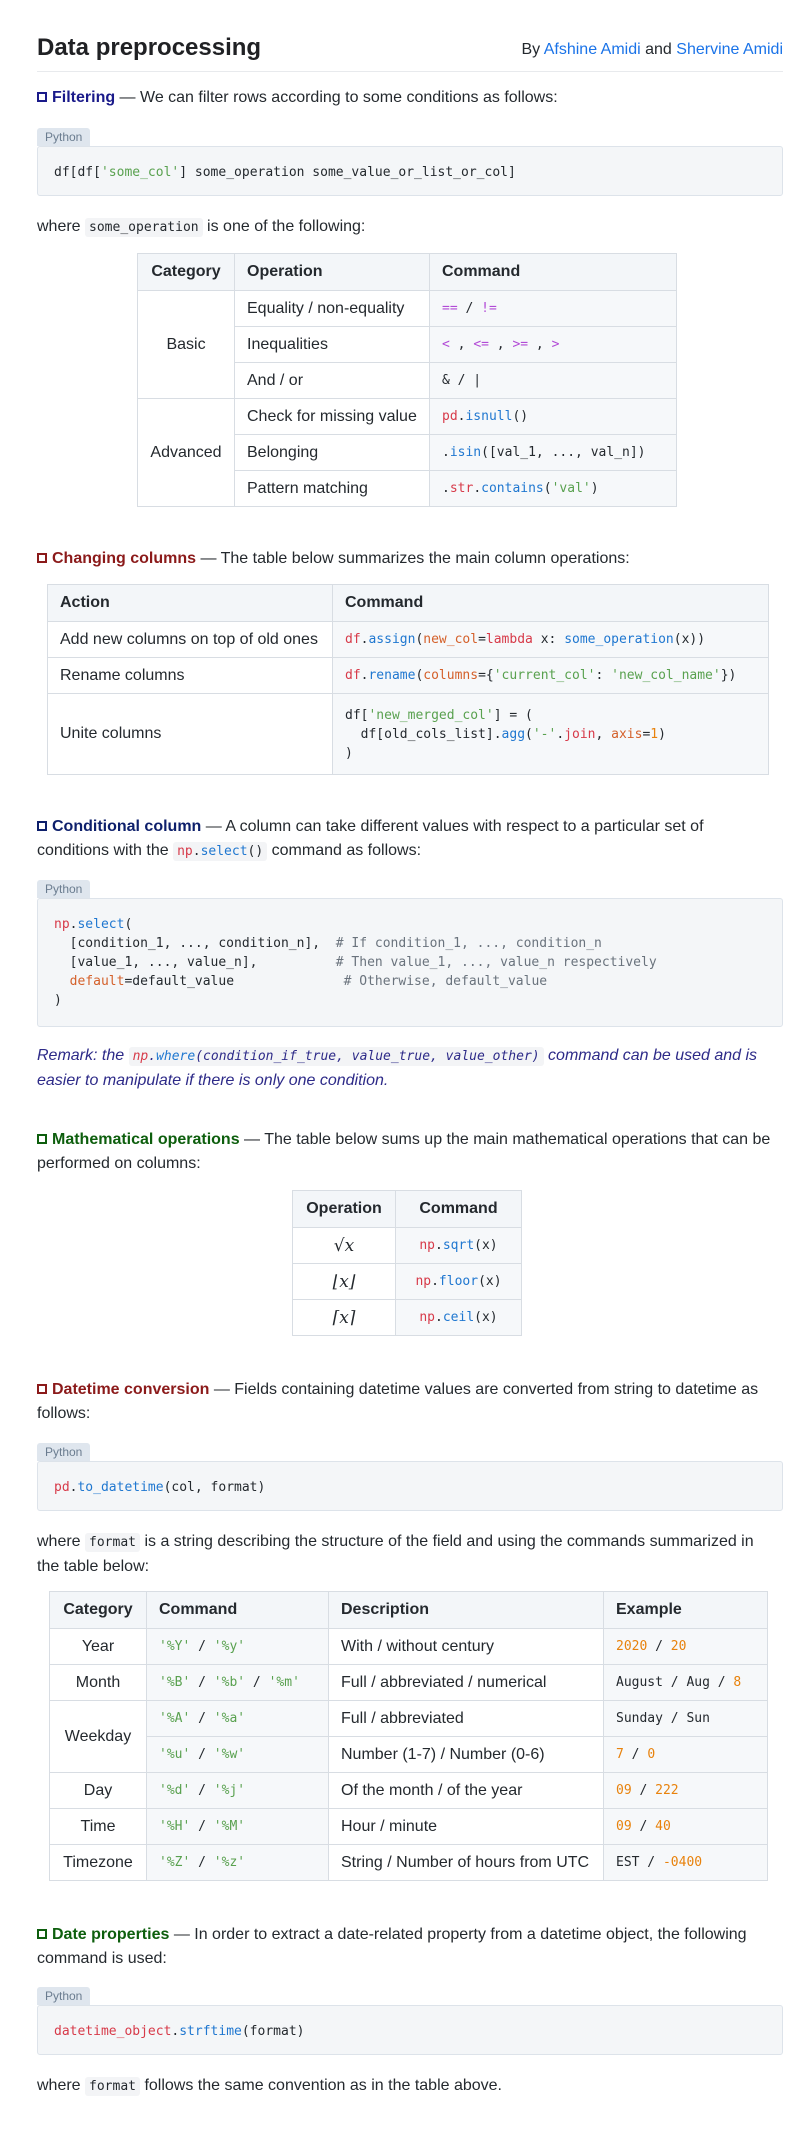 Image resolution: width=800 pixels, height=2144 pixels. I want to click on table-row: Basic Equality / non-equality == / !=, so click(407, 344).